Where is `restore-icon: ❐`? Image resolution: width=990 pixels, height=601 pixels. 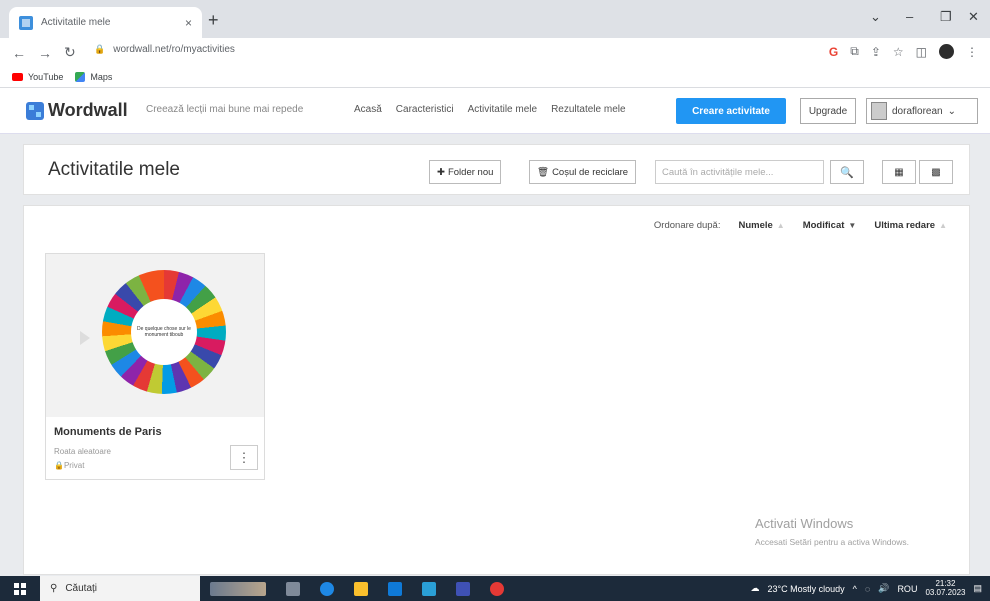 restore-icon: ❐ is located at coordinates (946, 17).